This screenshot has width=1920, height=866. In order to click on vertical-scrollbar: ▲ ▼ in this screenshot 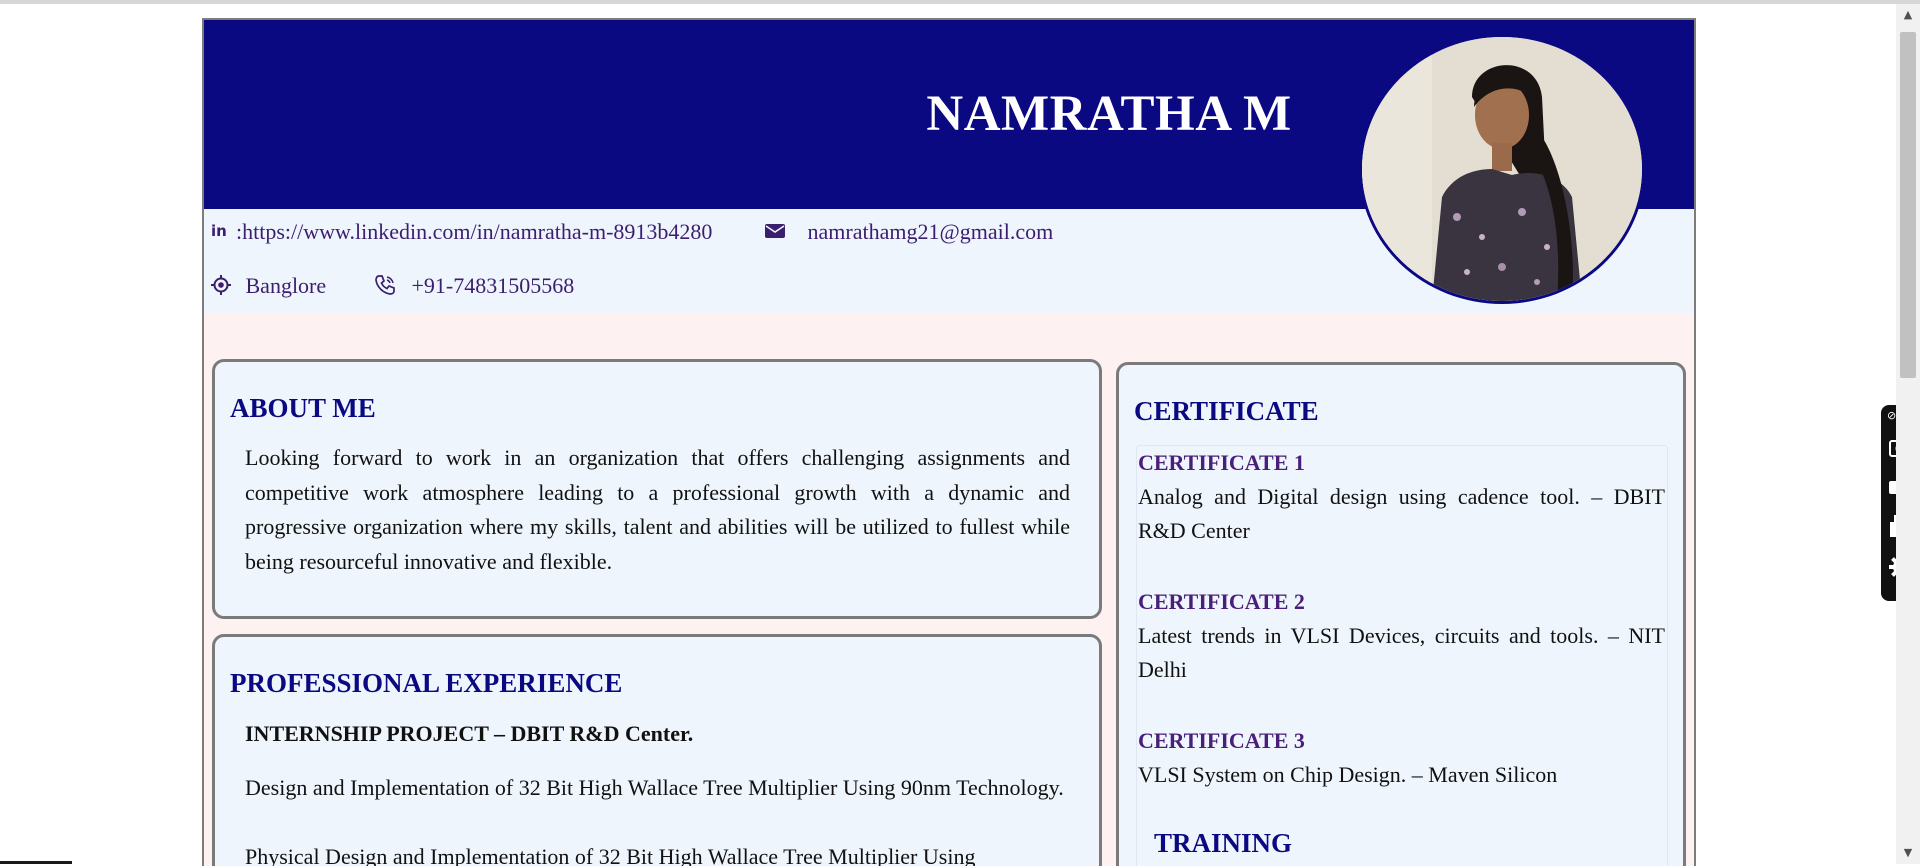, I will do `click(1908, 434)`.